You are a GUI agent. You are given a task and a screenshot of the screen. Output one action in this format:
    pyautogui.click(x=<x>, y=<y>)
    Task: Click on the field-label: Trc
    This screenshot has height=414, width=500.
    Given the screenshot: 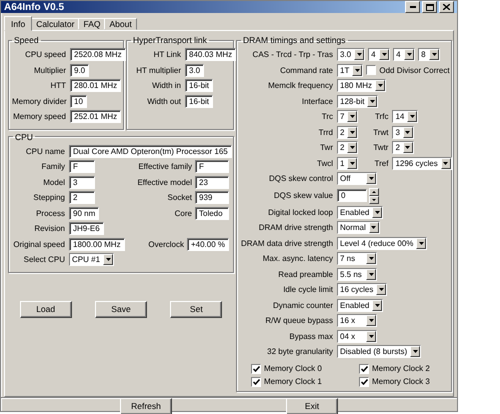 What is the action you would take?
    pyautogui.click(x=327, y=117)
    